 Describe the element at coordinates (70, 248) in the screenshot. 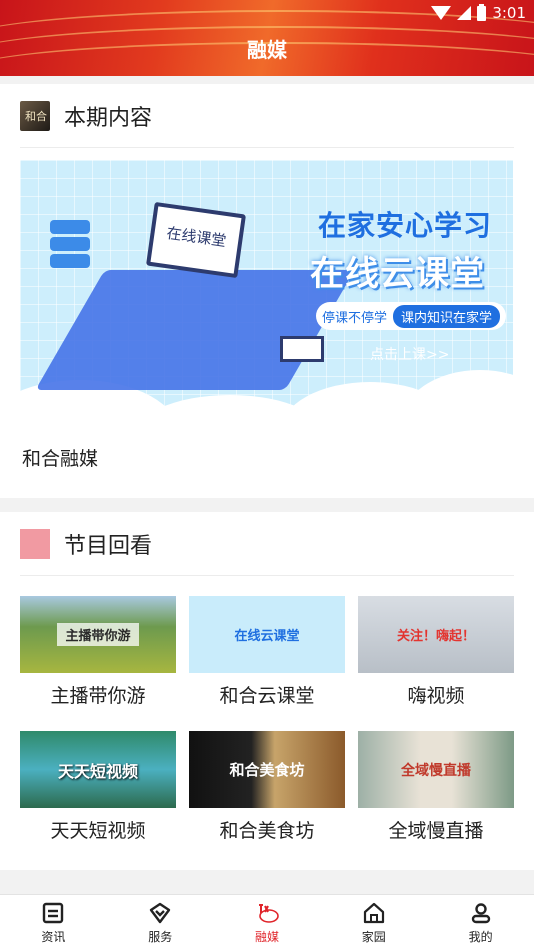

I see `books-stack-icon` at that location.